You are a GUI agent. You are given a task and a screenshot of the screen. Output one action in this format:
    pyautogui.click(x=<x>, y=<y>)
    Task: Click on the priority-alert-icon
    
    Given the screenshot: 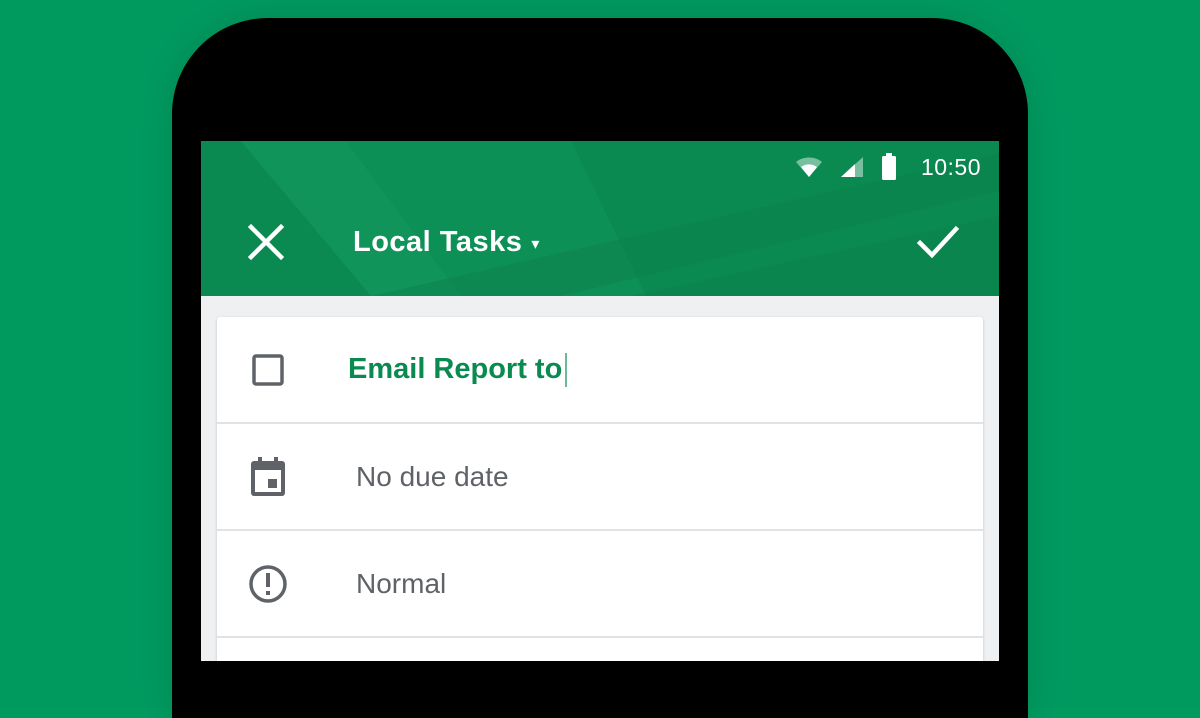 What is the action you would take?
    pyautogui.click(x=268, y=583)
    